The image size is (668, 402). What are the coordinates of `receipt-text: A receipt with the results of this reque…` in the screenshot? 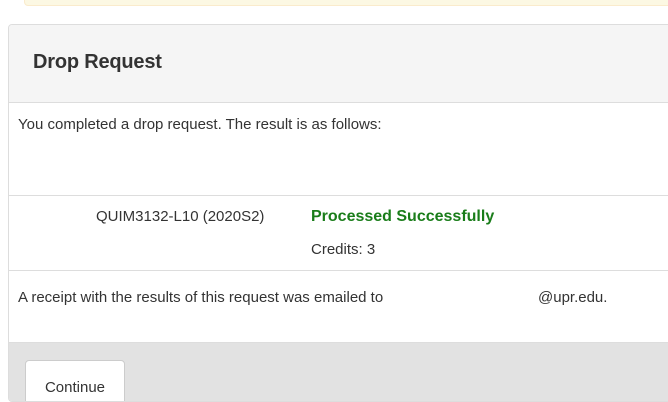 It's located at (201, 297).